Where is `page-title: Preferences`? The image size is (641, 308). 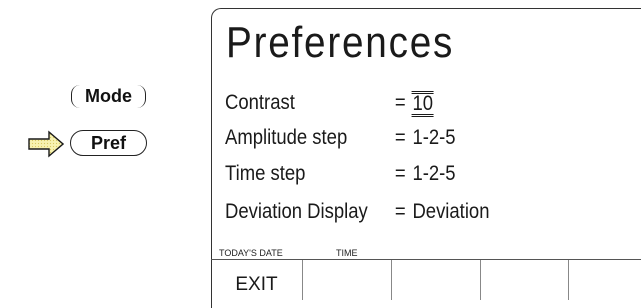
page-title: Preferences is located at coordinates (340, 42).